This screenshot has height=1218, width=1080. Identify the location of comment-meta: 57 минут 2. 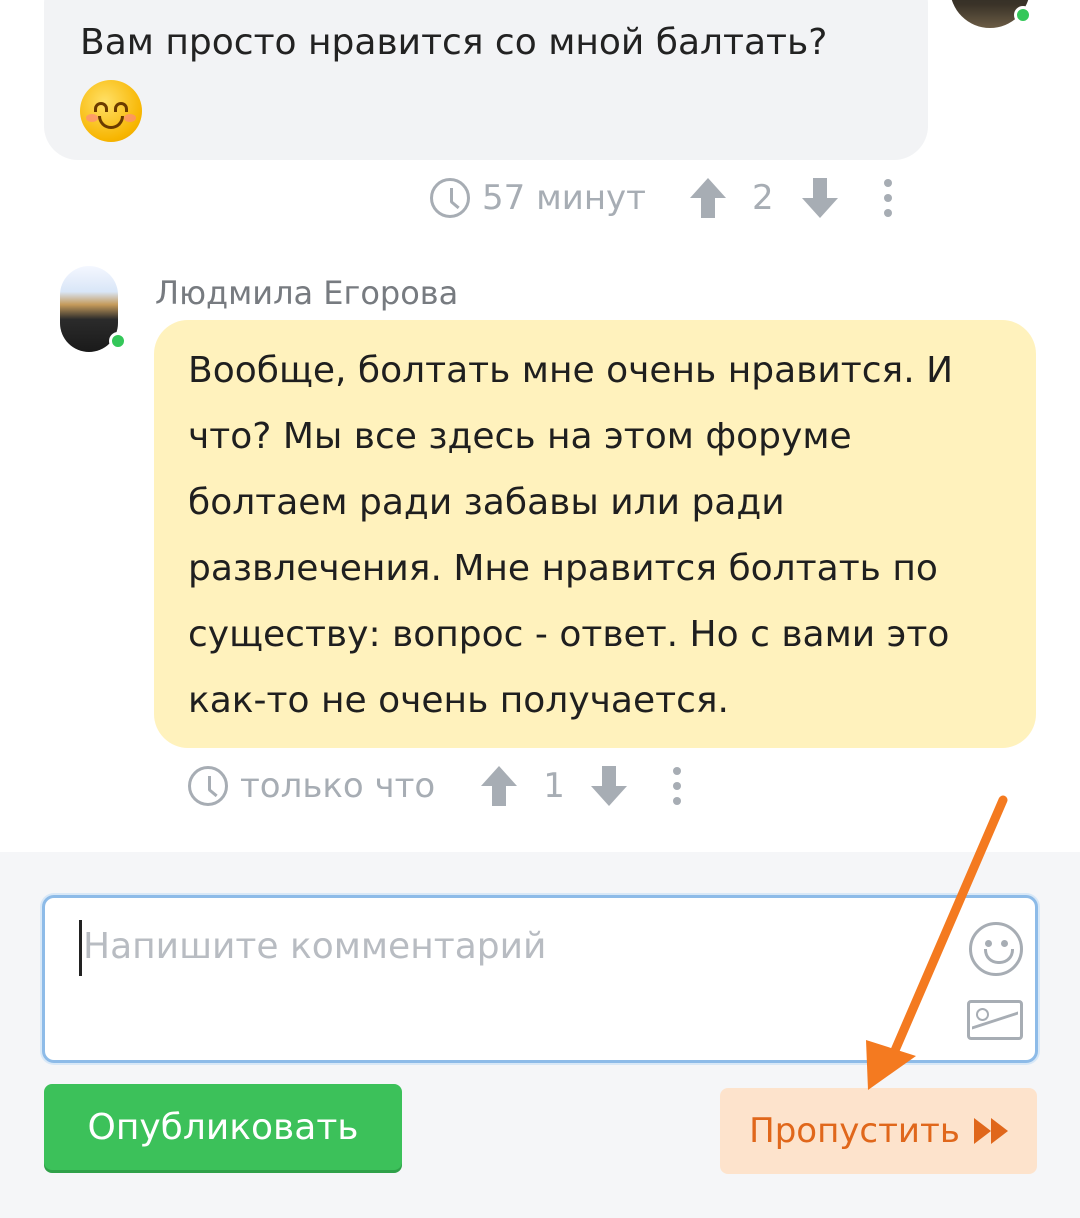
(661, 198).